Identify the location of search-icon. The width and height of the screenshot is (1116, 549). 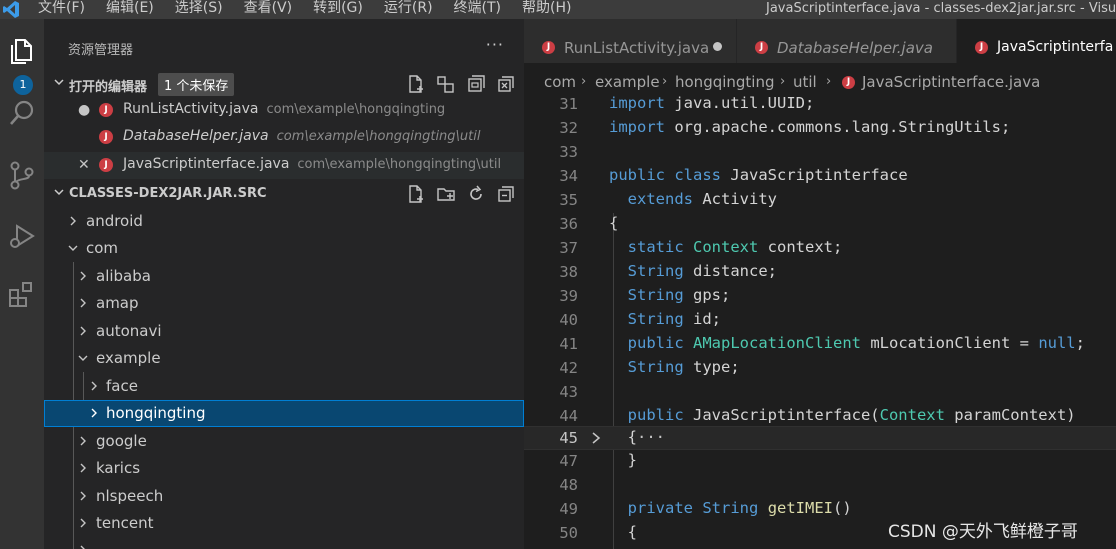
(22, 115).